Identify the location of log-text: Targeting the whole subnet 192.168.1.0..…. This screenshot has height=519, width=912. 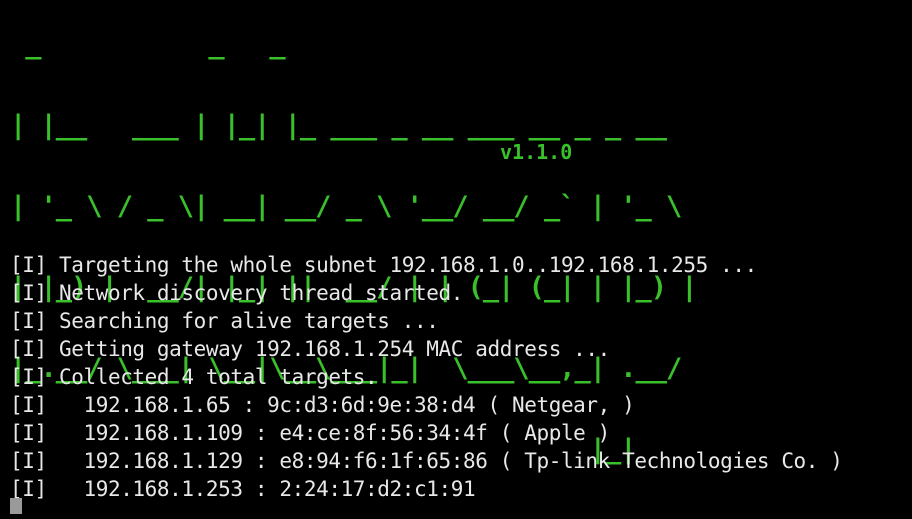
(401, 265).